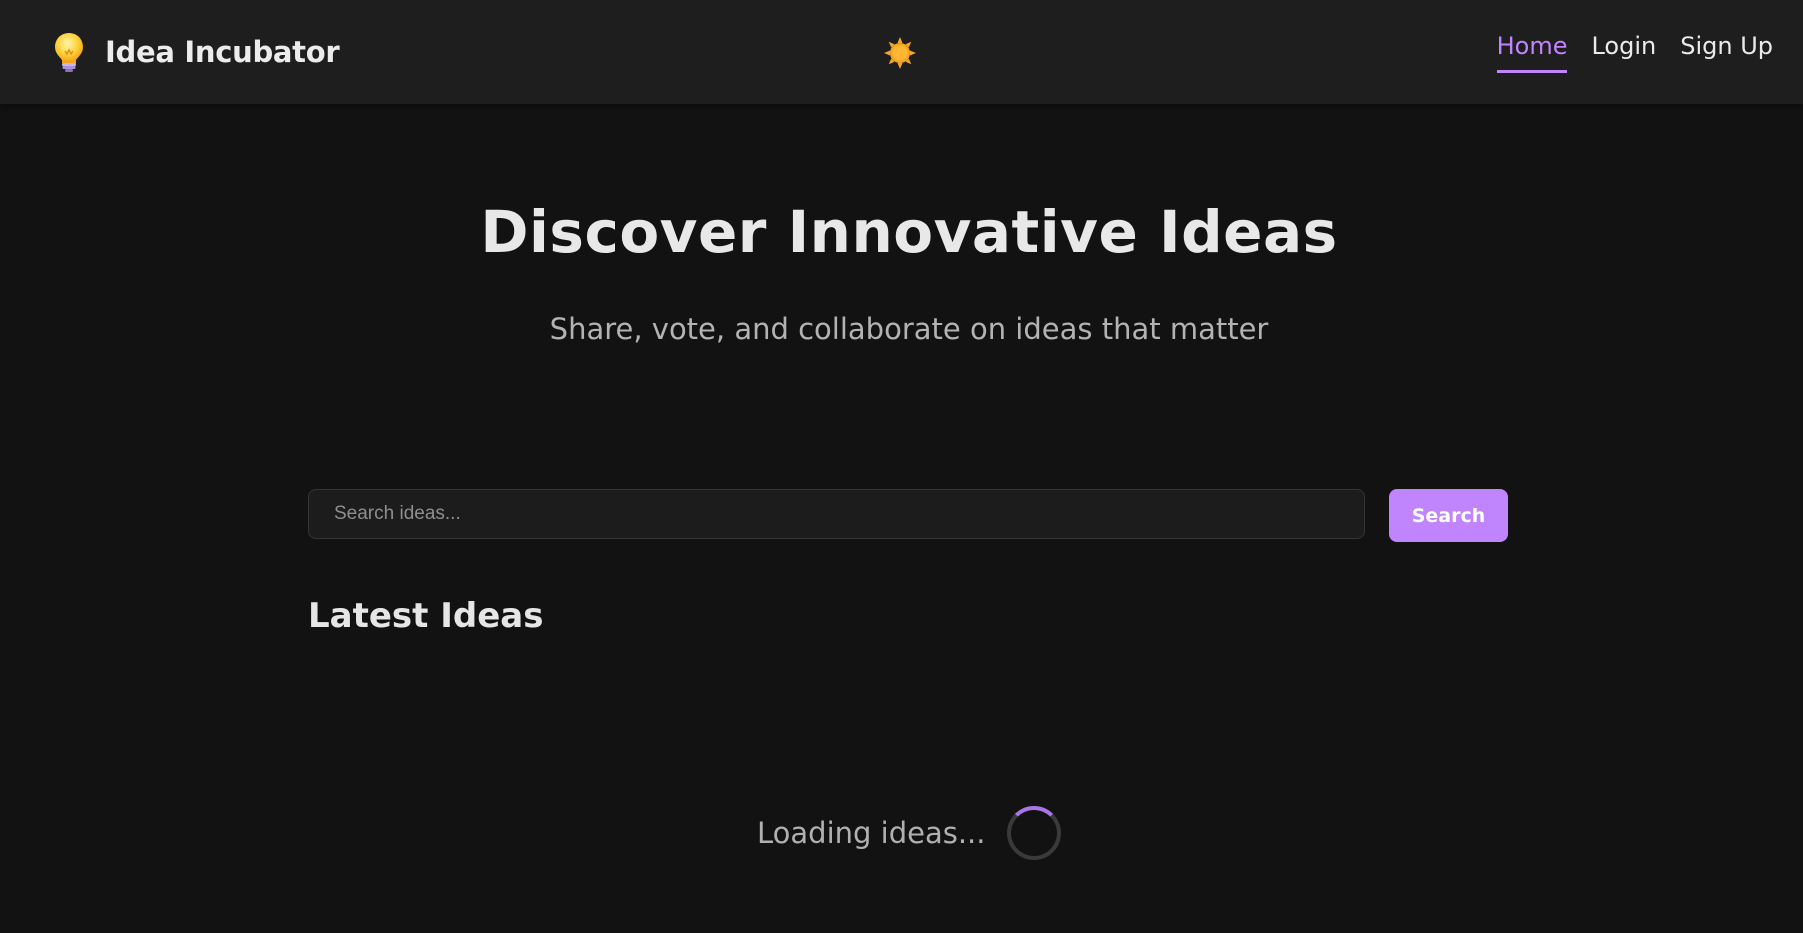  I want to click on spinner-icon, so click(1034, 833).